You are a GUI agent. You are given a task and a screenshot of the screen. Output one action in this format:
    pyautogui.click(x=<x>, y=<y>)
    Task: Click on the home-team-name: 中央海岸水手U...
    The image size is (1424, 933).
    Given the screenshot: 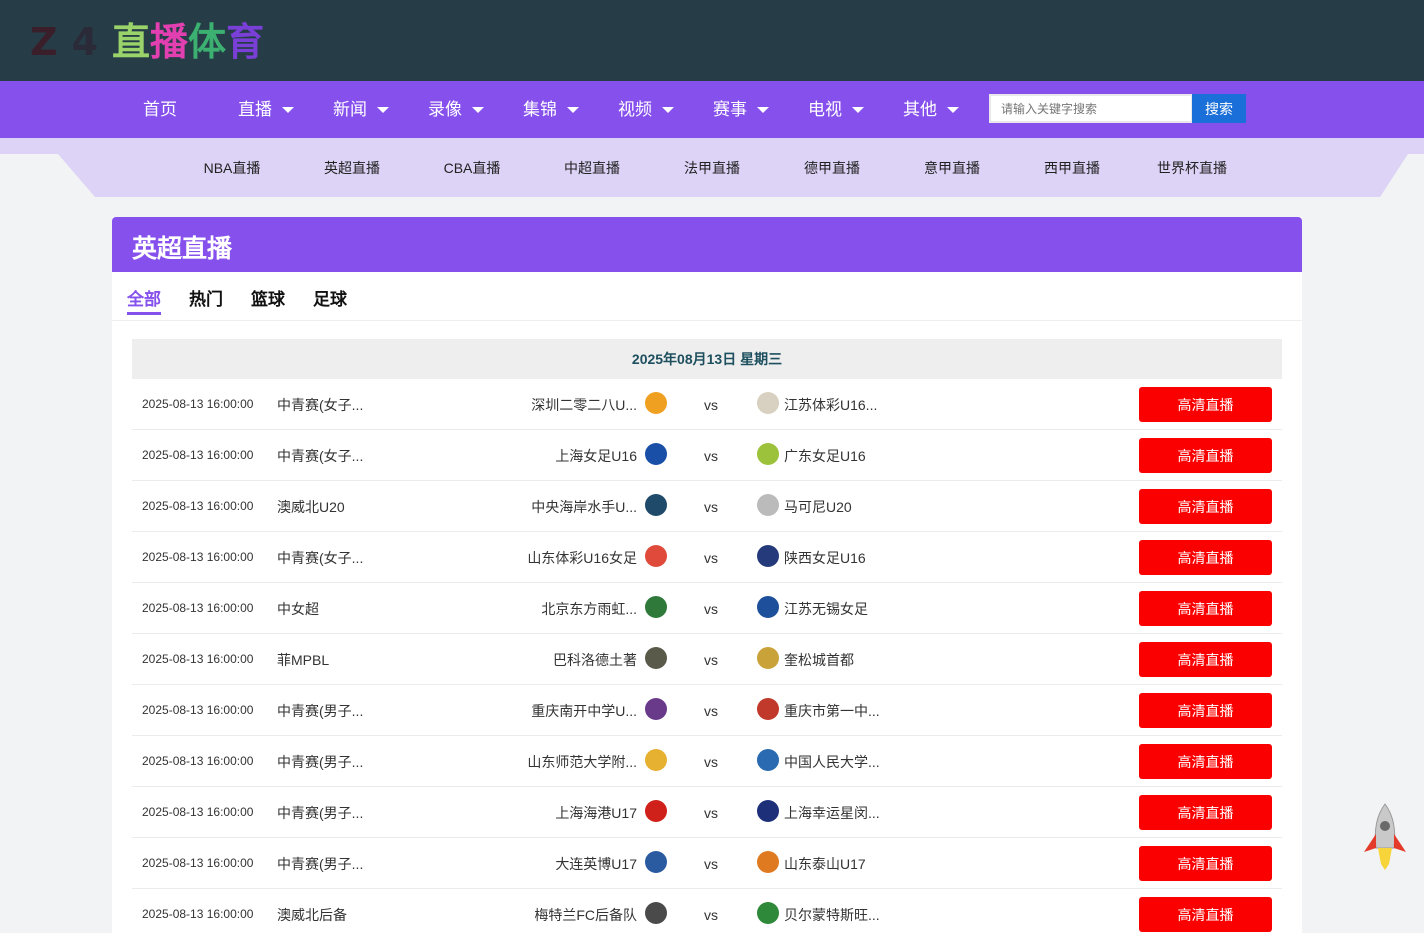 What is the action you would take?
    pyautogui.click(x=584, y=507)
    